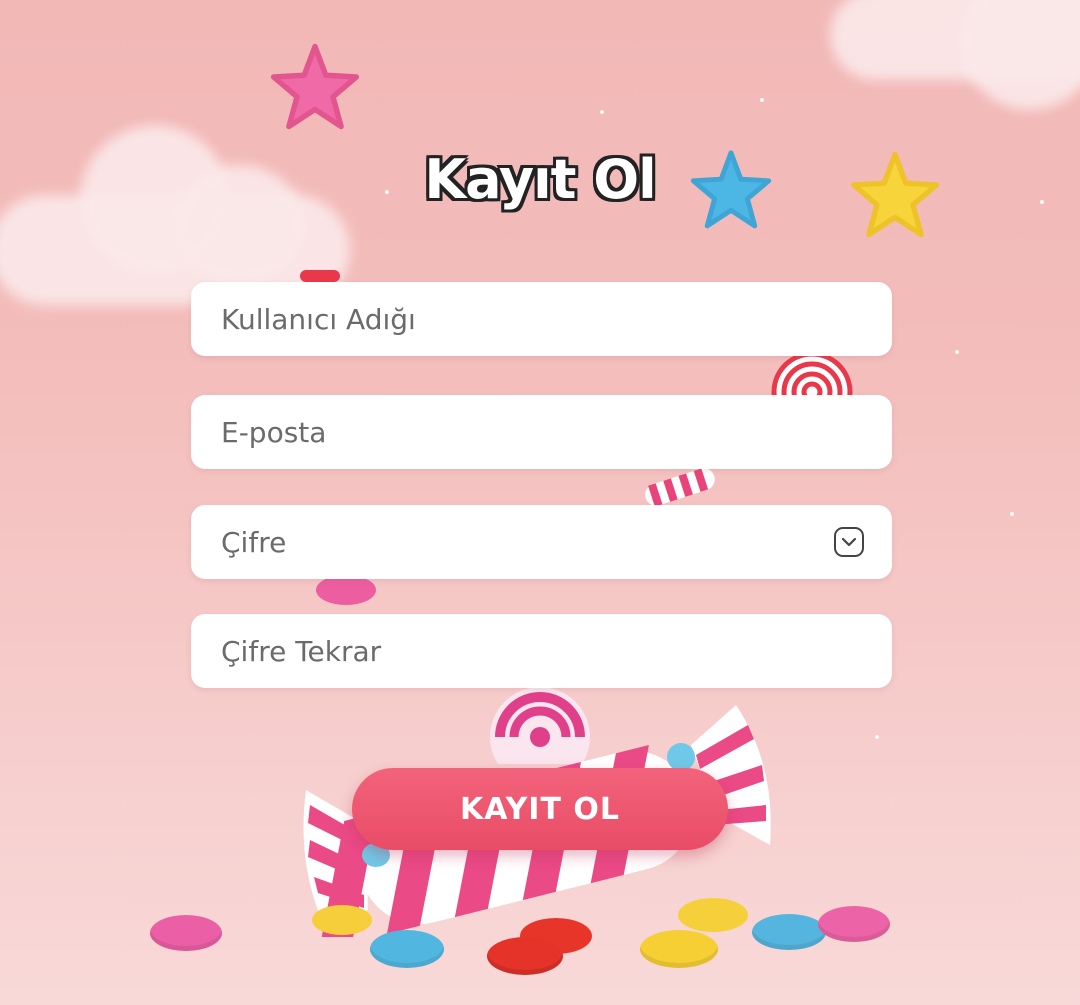 This screenshot has width=1080, height=1005. I want to click on username-input, so click(541, 319).